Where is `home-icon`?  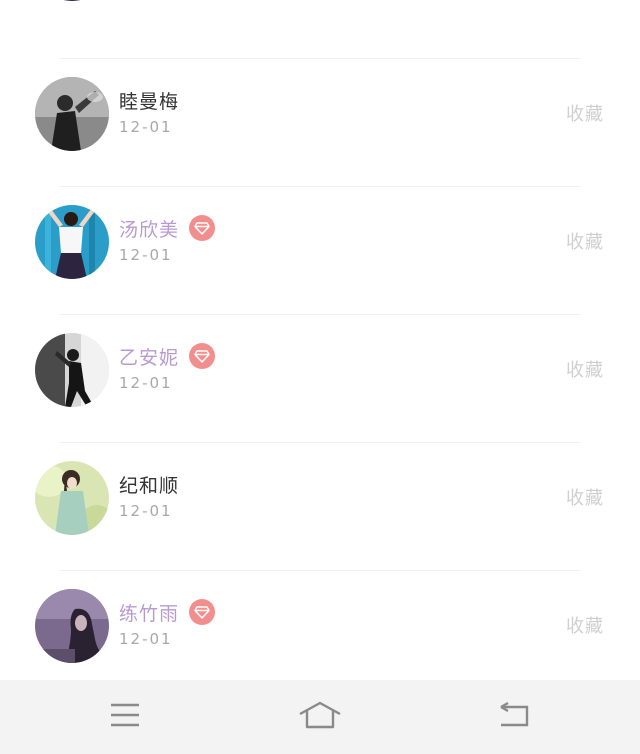 home-icon is located at coordinates (320, 717).